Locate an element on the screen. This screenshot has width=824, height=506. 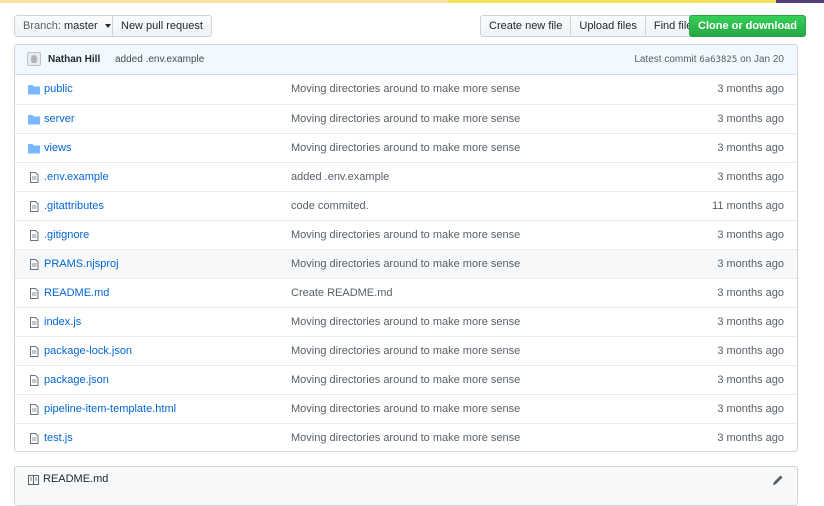
create-new-file-button: Create new file is located at coordinates (526, 26).